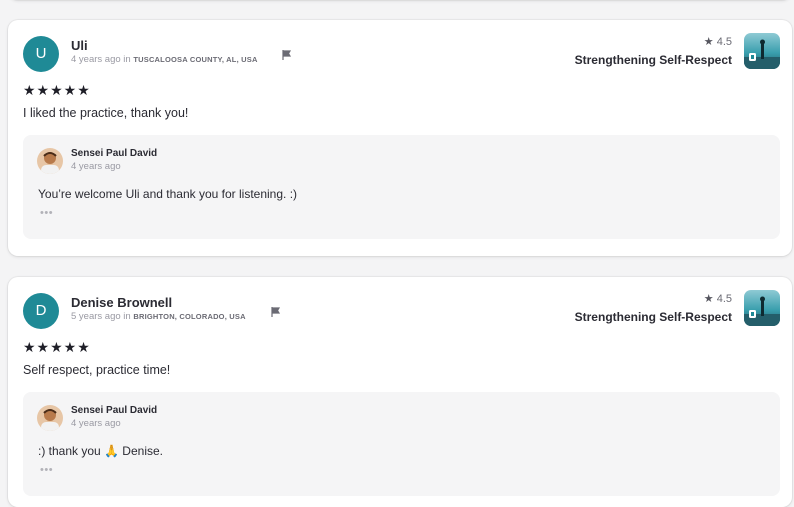  What do you see at coordinates (97, 370) in the screenshot?
I see `review-text: Self respect, practice time!` at bounding box center [97, 370].